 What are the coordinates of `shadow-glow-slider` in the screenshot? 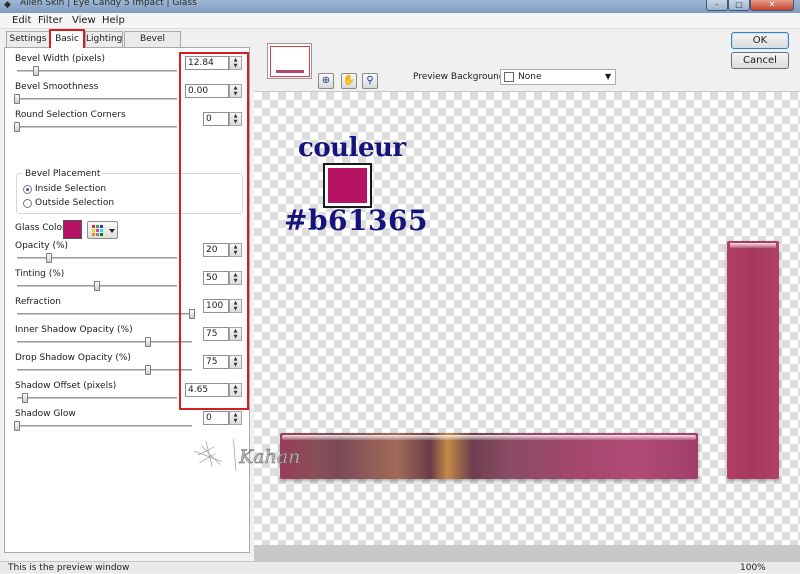 It's located at (17, 426).